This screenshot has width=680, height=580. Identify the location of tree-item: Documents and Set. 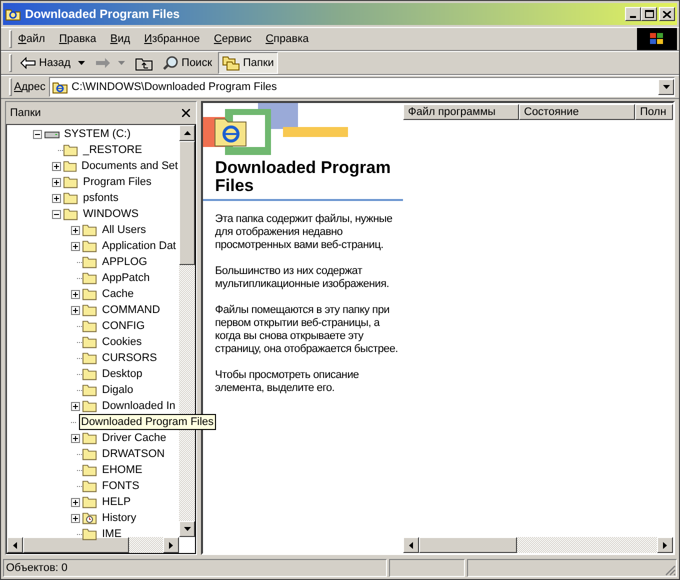
(129, 166).